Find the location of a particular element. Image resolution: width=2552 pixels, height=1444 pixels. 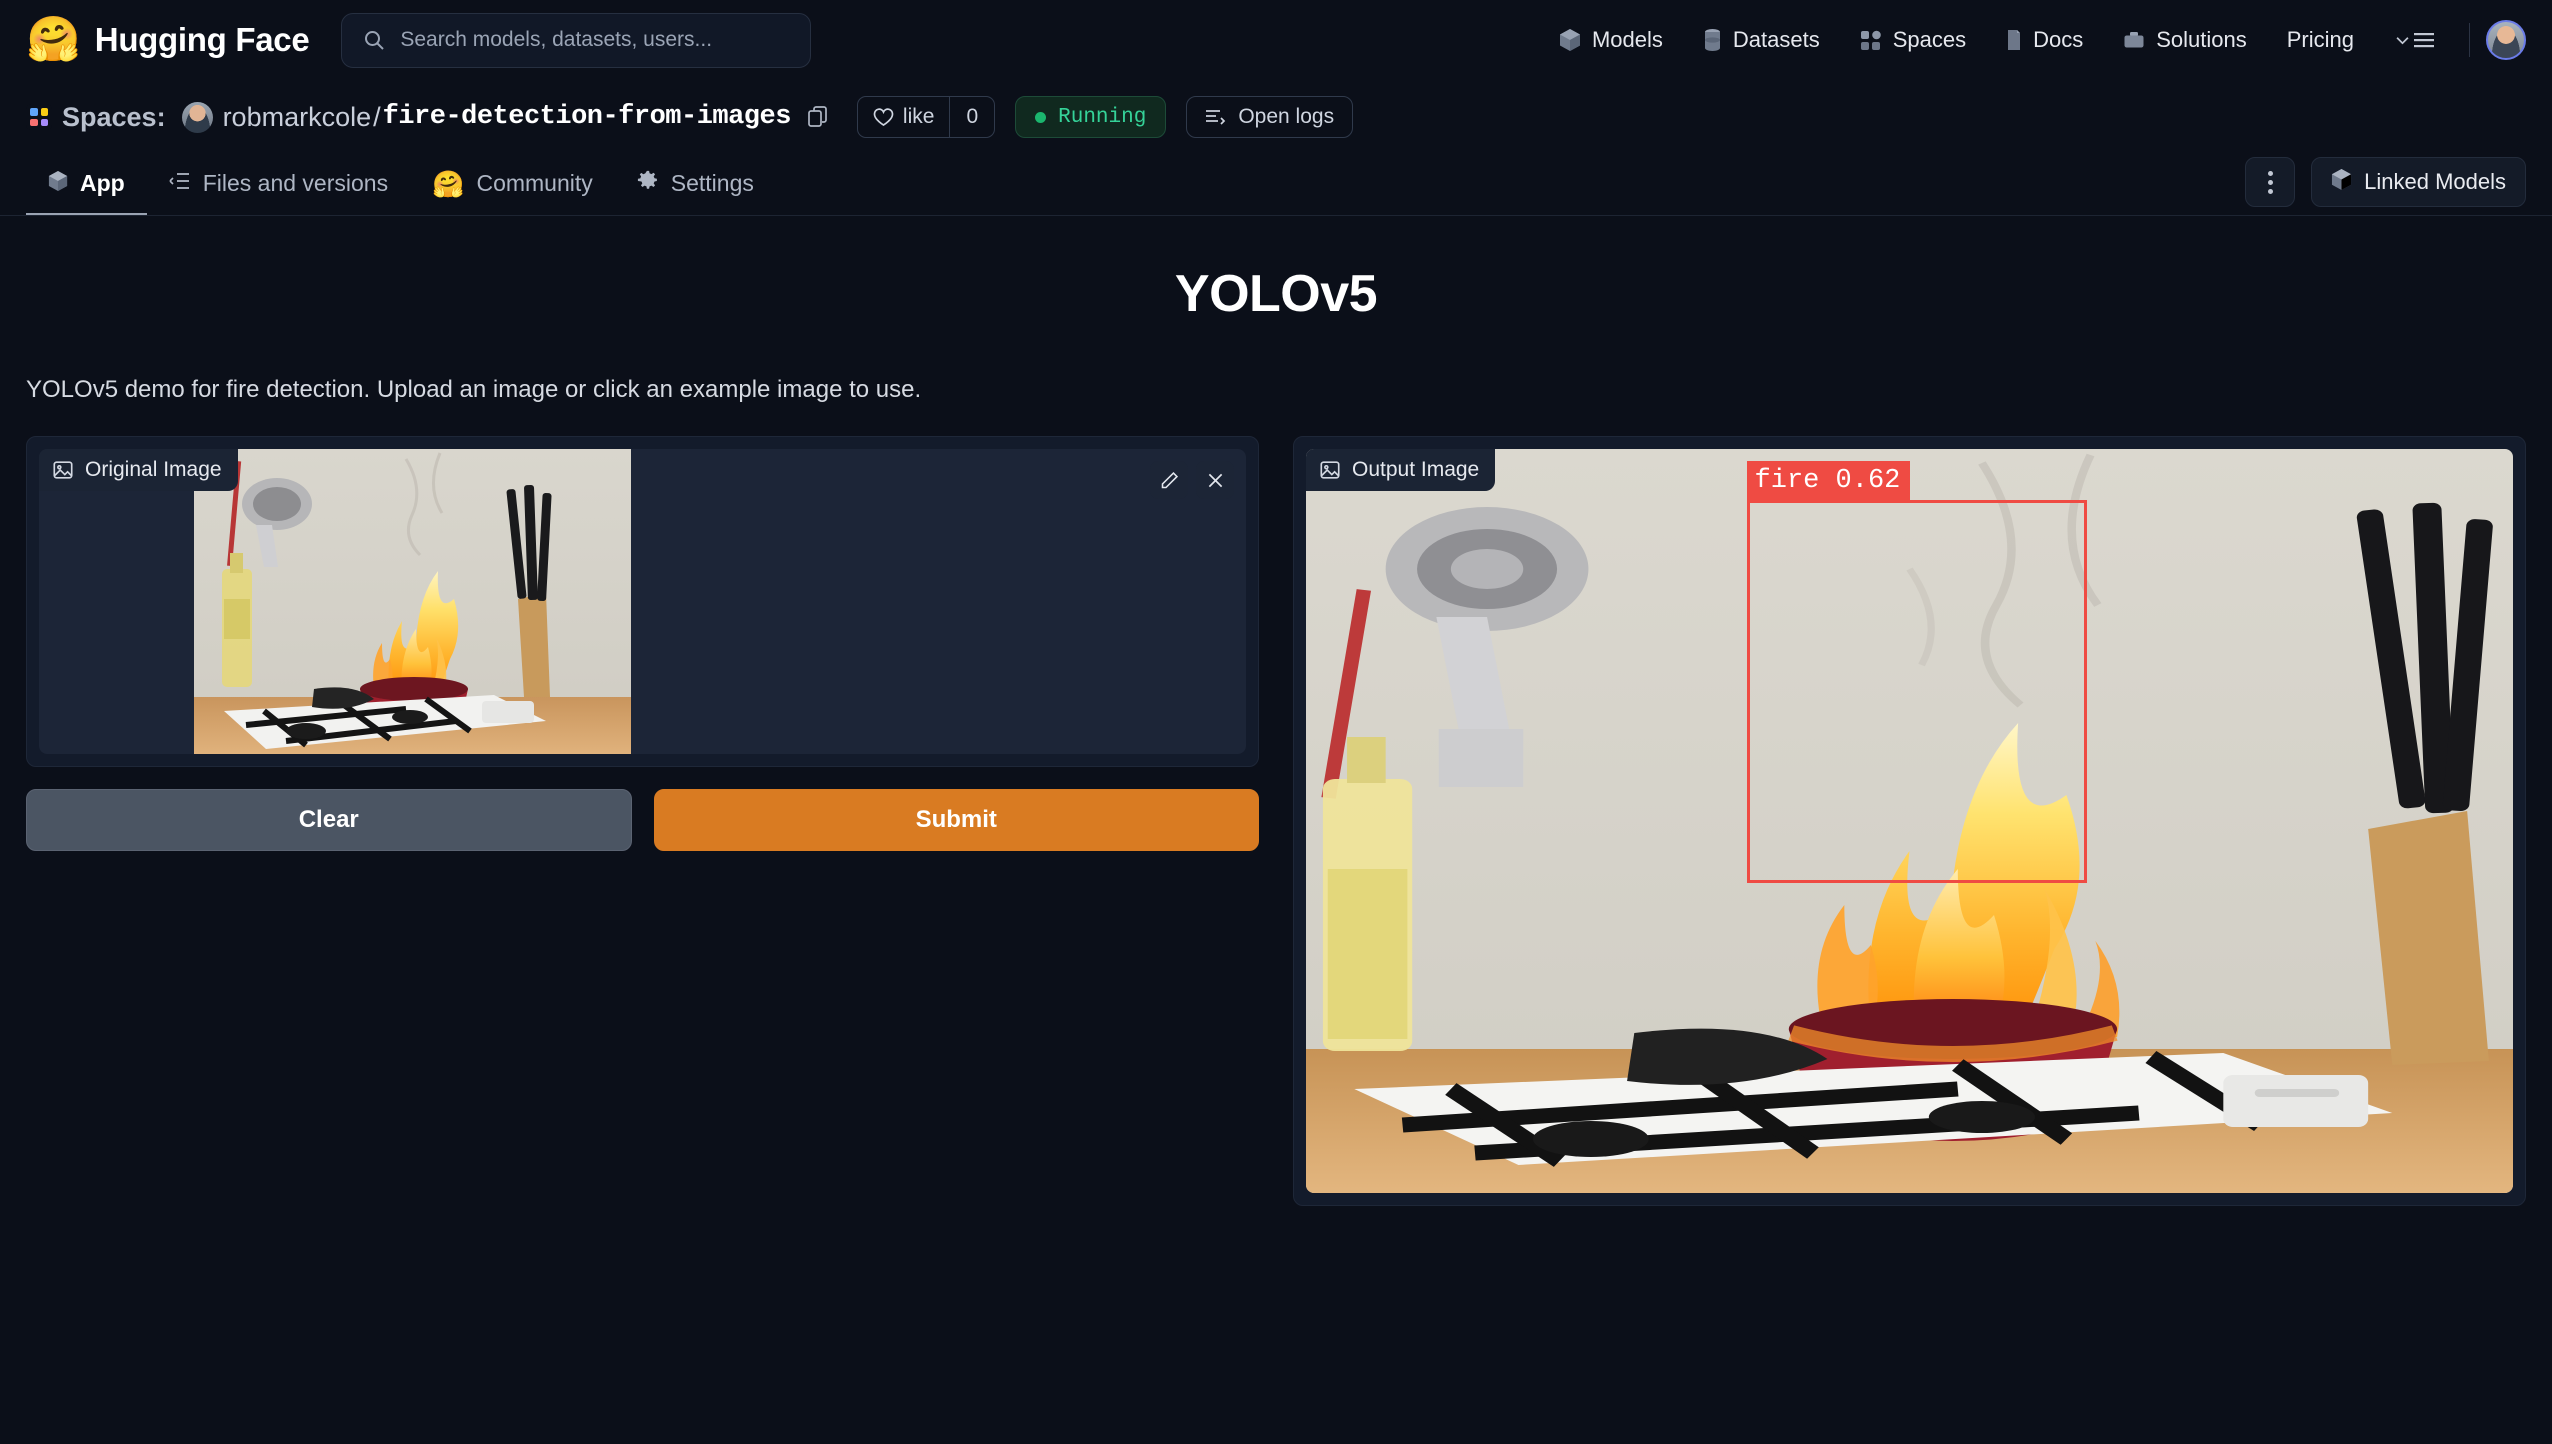

open-logs-label: Open logs is located at coordinates (1286, 116).